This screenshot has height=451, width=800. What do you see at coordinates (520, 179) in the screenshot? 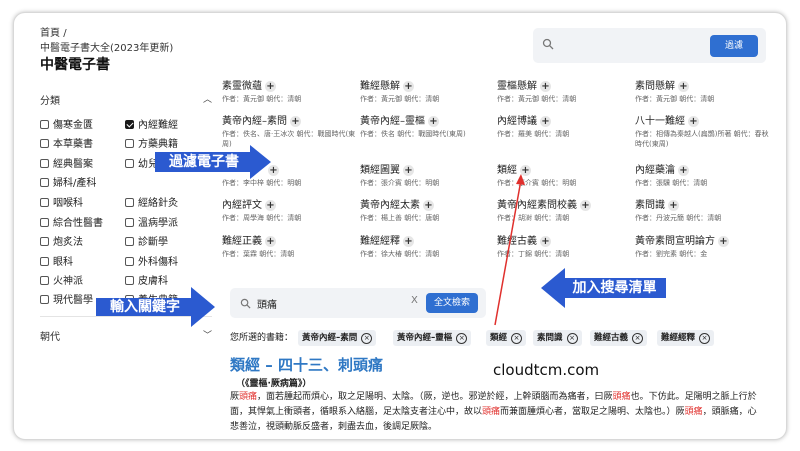
I see `annotation-line-head` at bounding box center [520, 179].